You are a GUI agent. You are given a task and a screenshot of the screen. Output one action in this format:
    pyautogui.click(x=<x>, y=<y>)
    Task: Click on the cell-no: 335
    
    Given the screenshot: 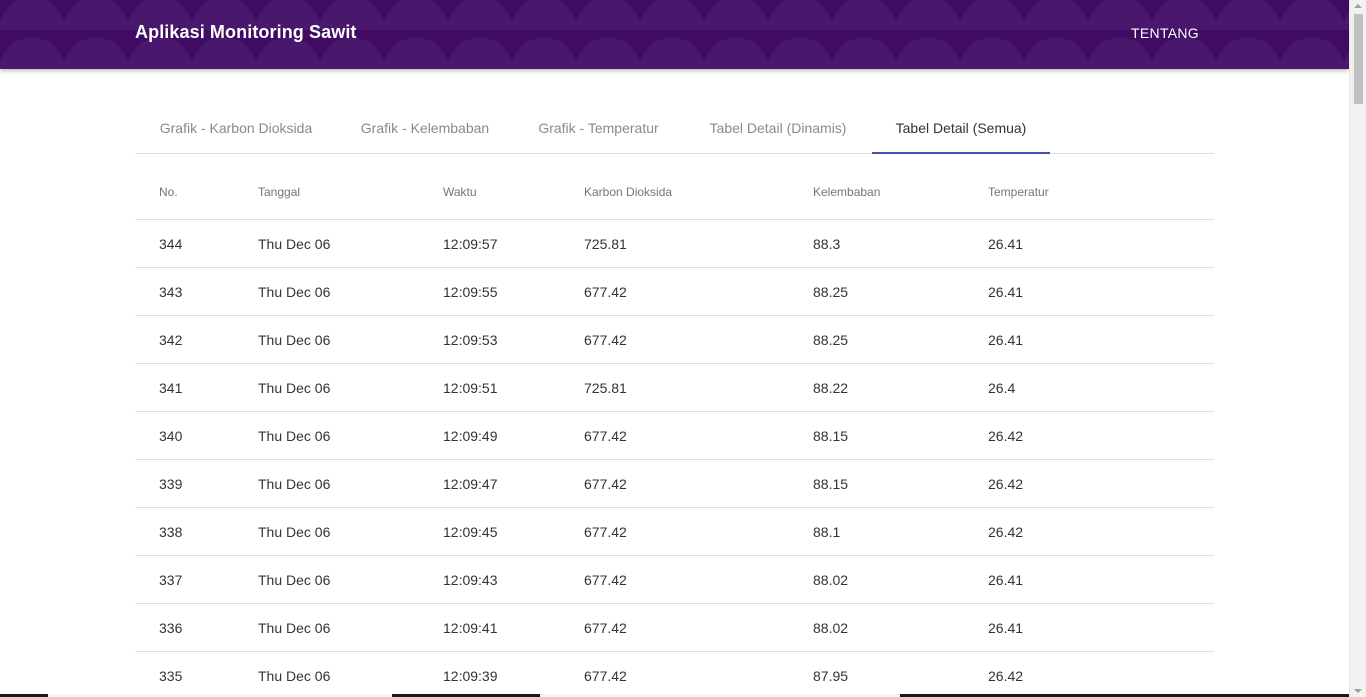 What is the action you would take?
    pyautogui.click(x=196, y=674)
    